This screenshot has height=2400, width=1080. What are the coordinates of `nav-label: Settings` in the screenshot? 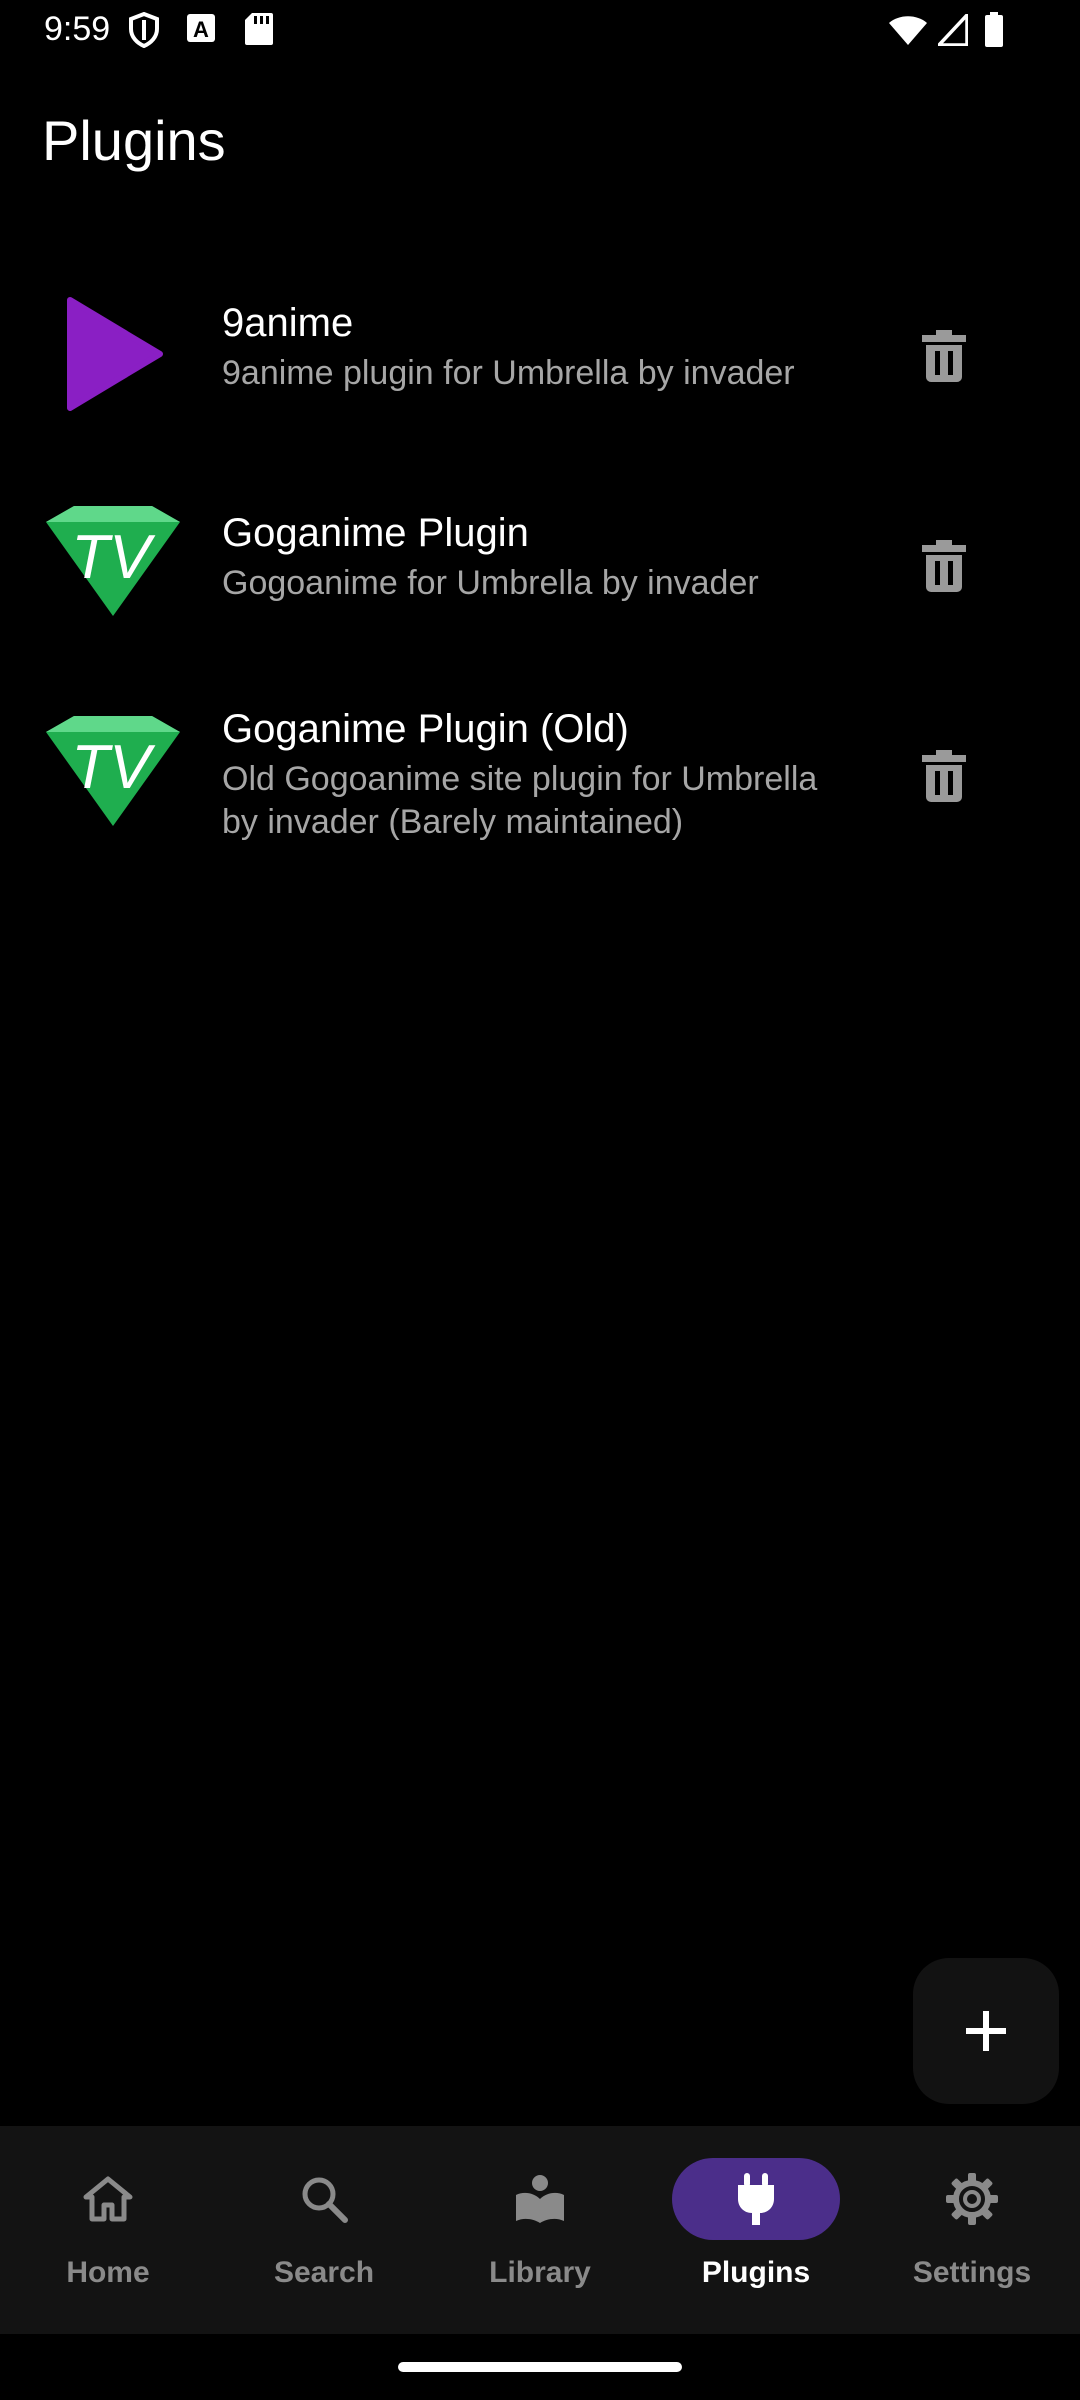 It's located at (972, 2272).